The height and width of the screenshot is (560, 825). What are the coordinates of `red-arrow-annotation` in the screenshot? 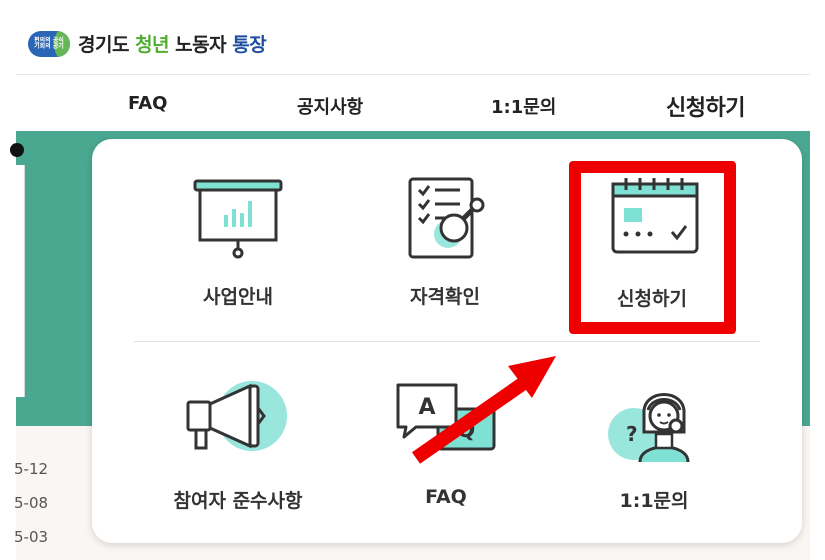 It's located at (483, 410).